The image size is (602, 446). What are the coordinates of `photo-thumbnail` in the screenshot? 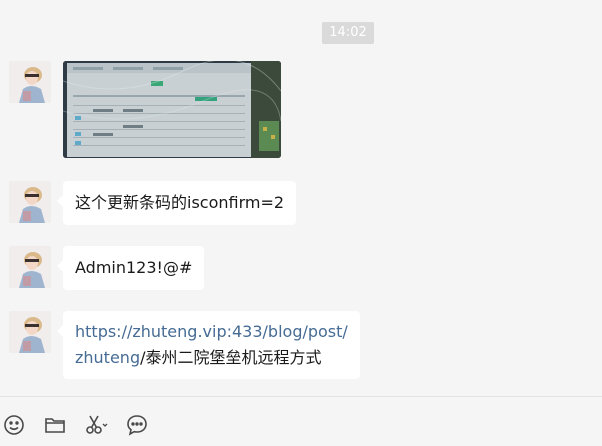 It's located at (172, 109).